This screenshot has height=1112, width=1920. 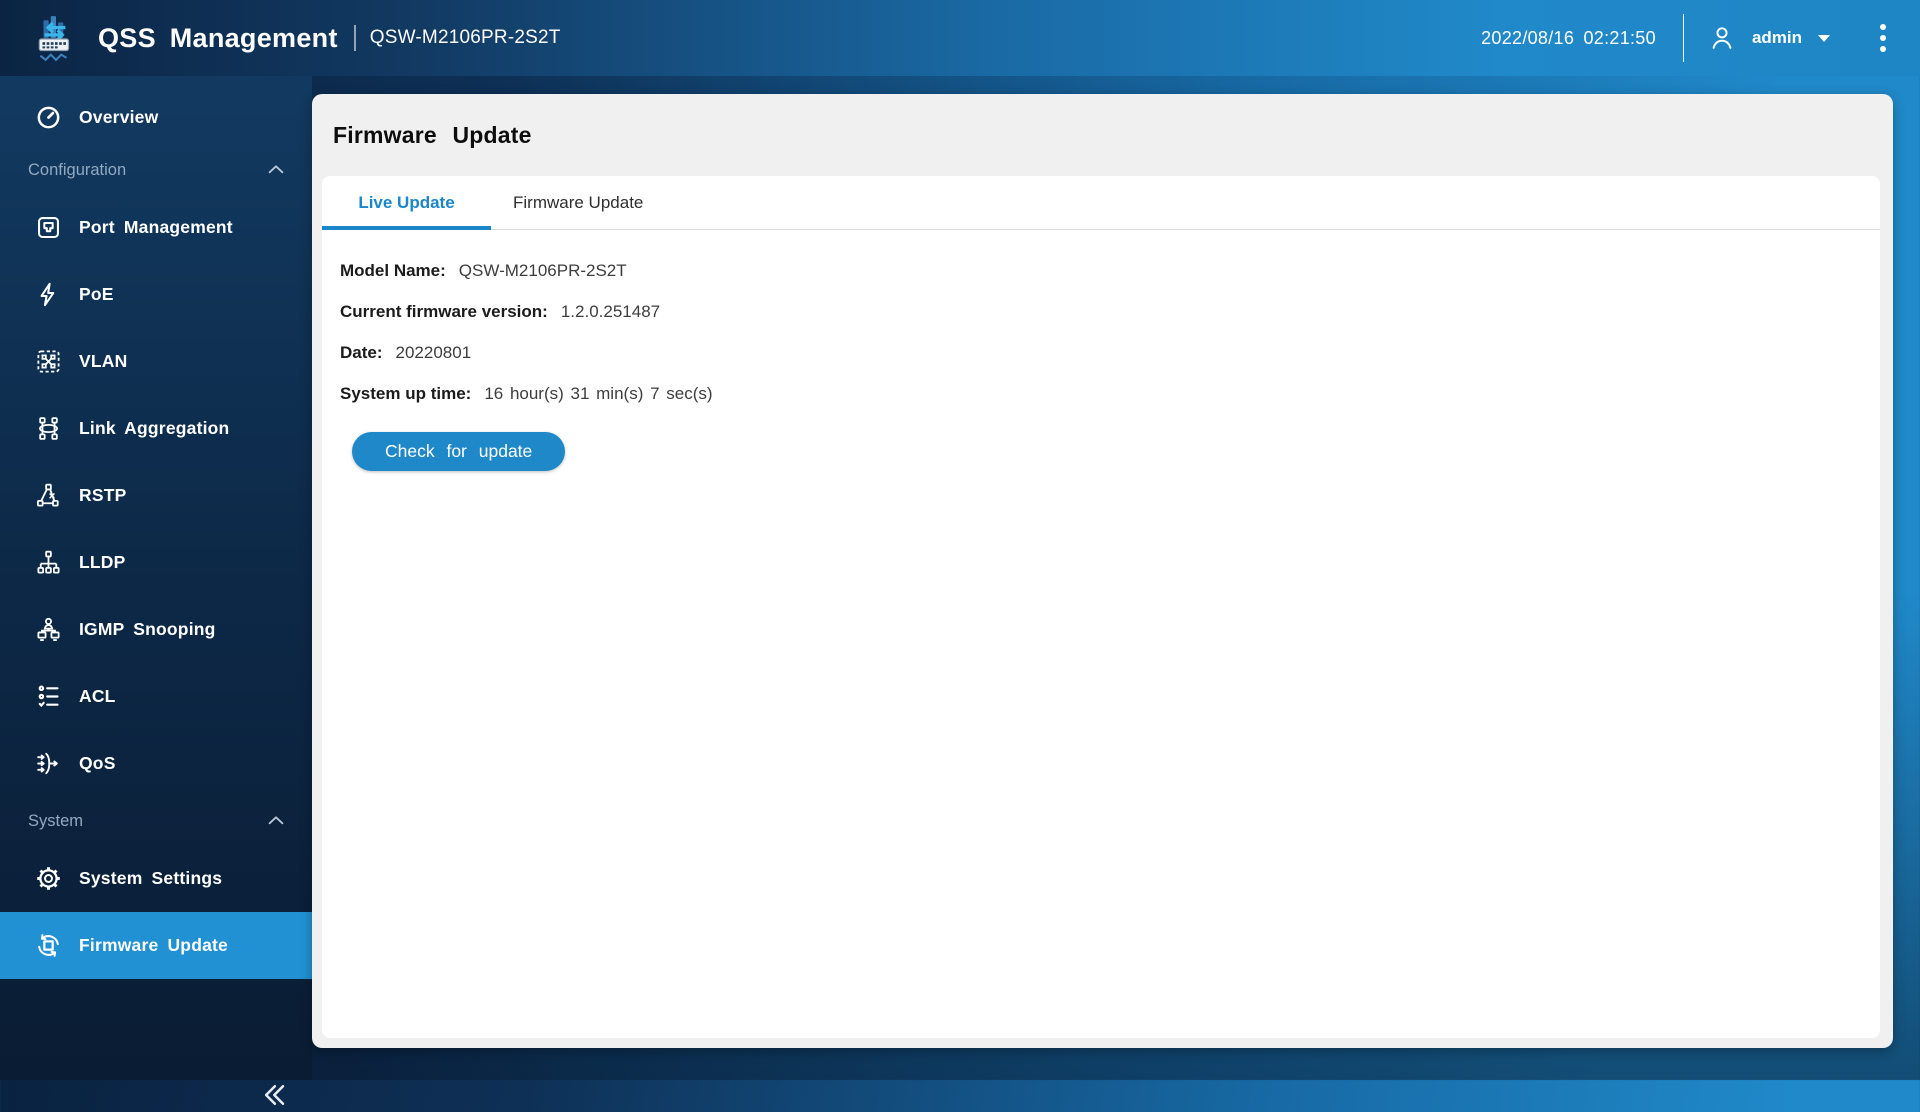 I want to click on sidebar-item-igmp-snooping: IGMP Snooping, so click(x=156, y=629).